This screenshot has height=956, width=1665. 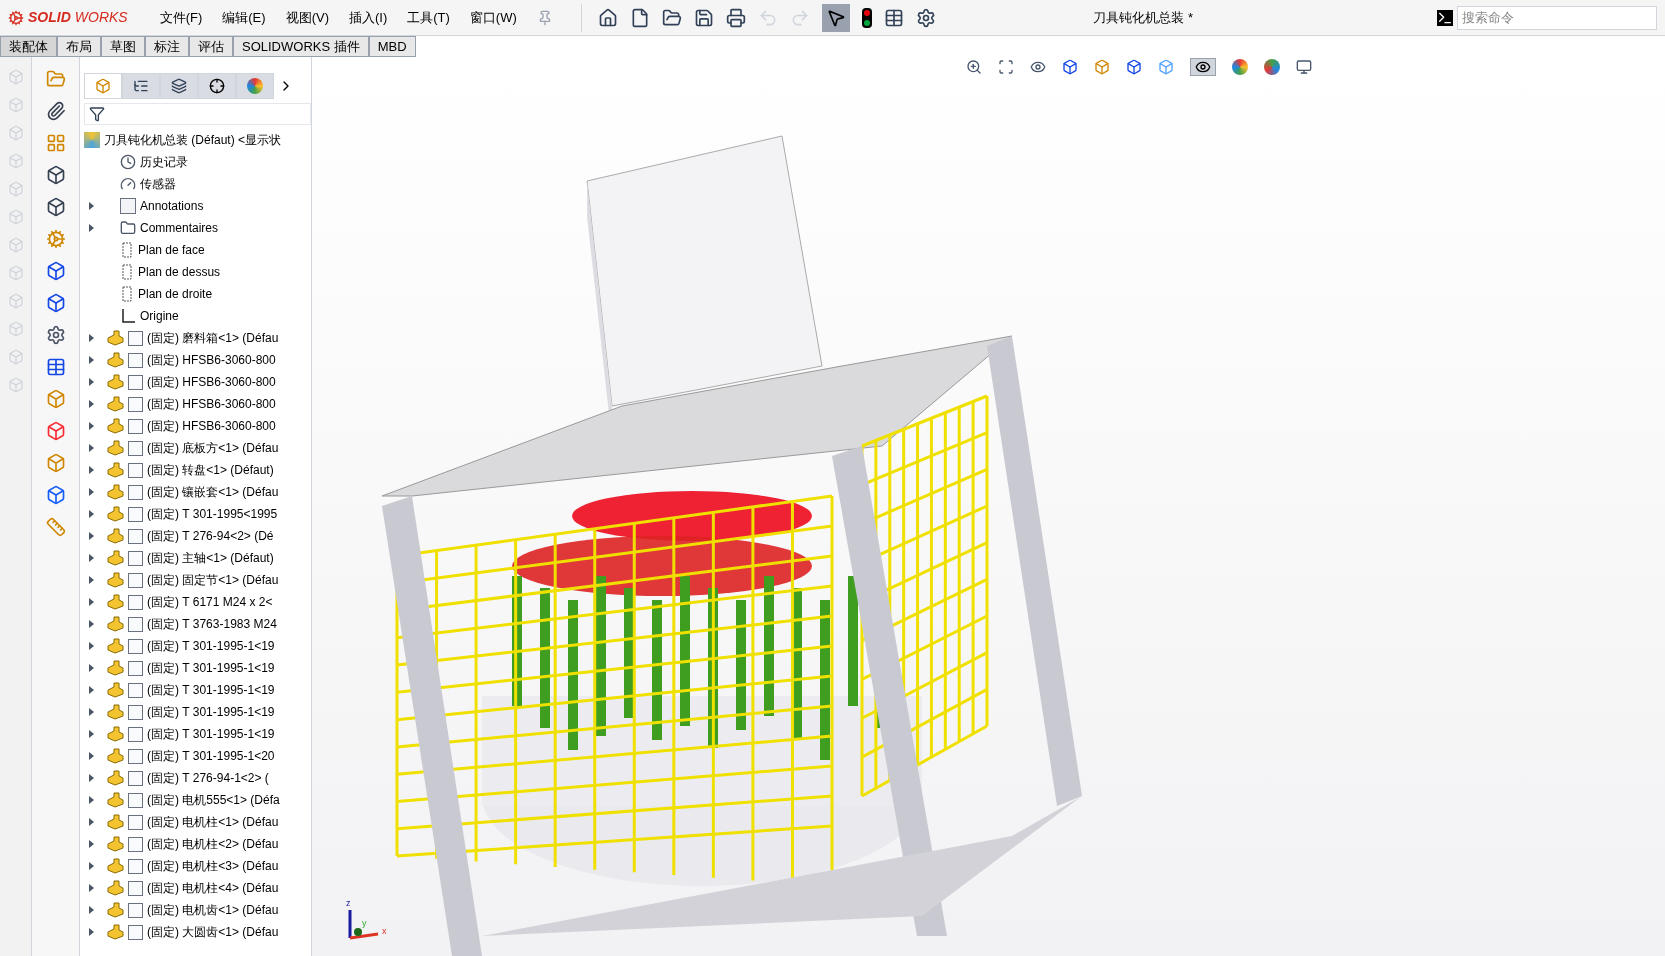 I want to click on print-icon, so click(x=735, y=17).